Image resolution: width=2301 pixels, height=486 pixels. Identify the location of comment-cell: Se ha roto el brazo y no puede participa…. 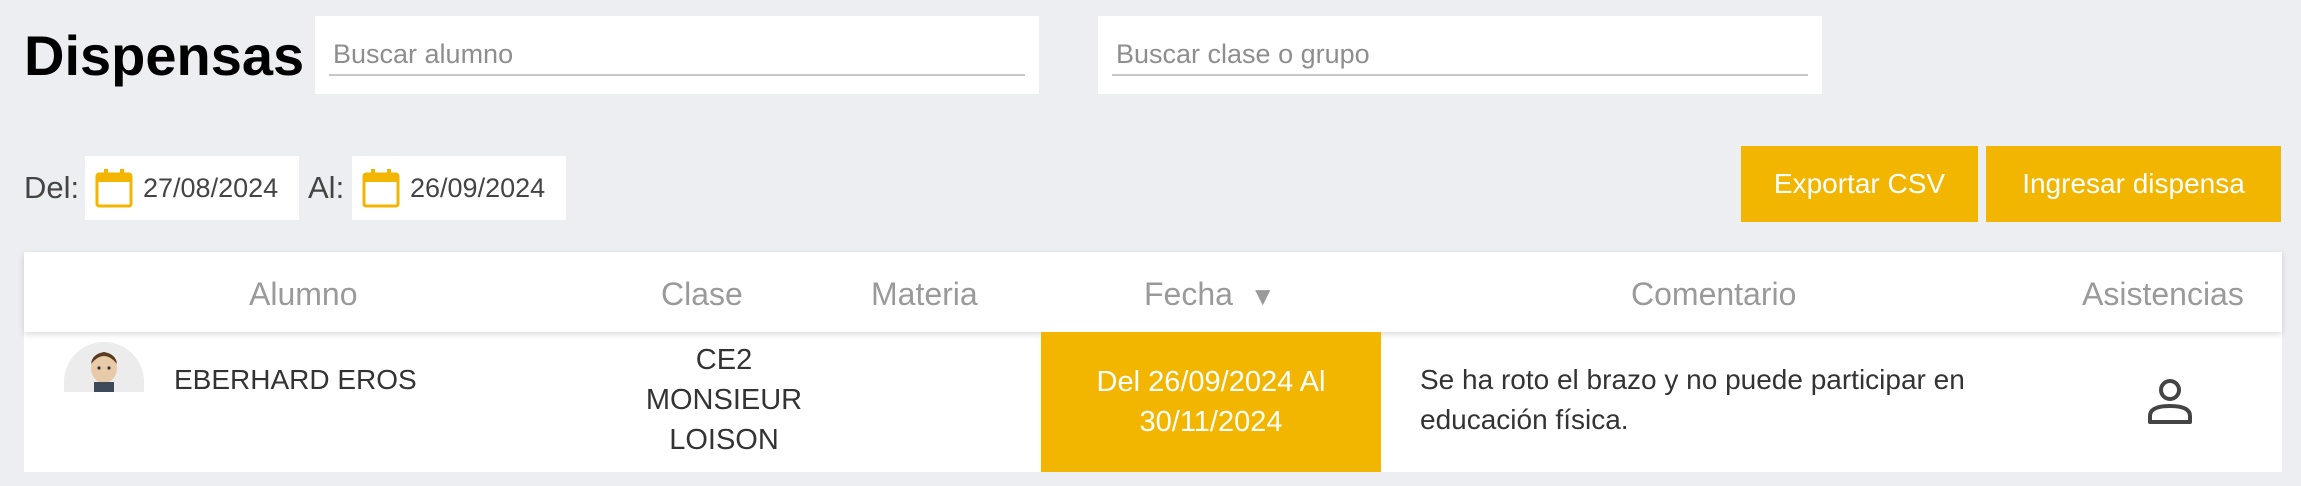
(1692, 400).